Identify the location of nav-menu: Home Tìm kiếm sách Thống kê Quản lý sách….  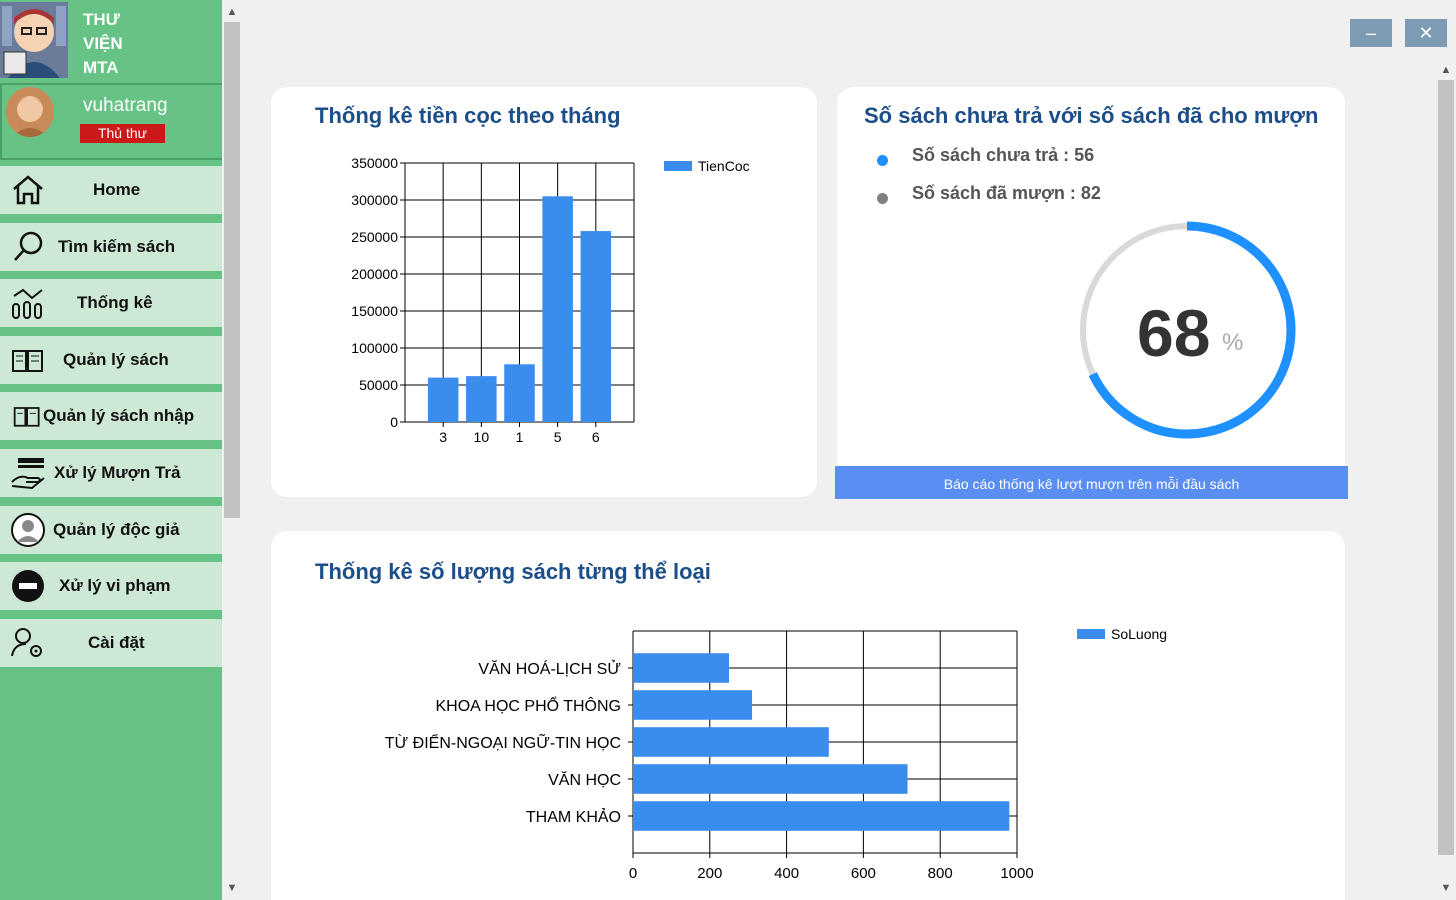
(111, 420).